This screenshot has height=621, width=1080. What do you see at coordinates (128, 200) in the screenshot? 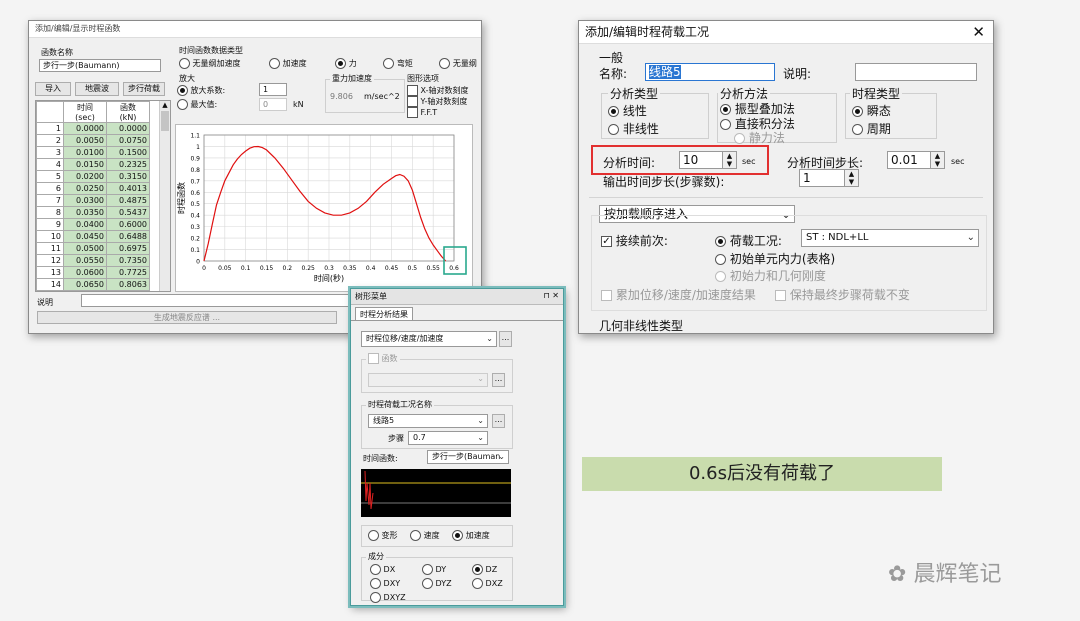
I see `value-cell: 0.4875` at bounding box center [128, 200].